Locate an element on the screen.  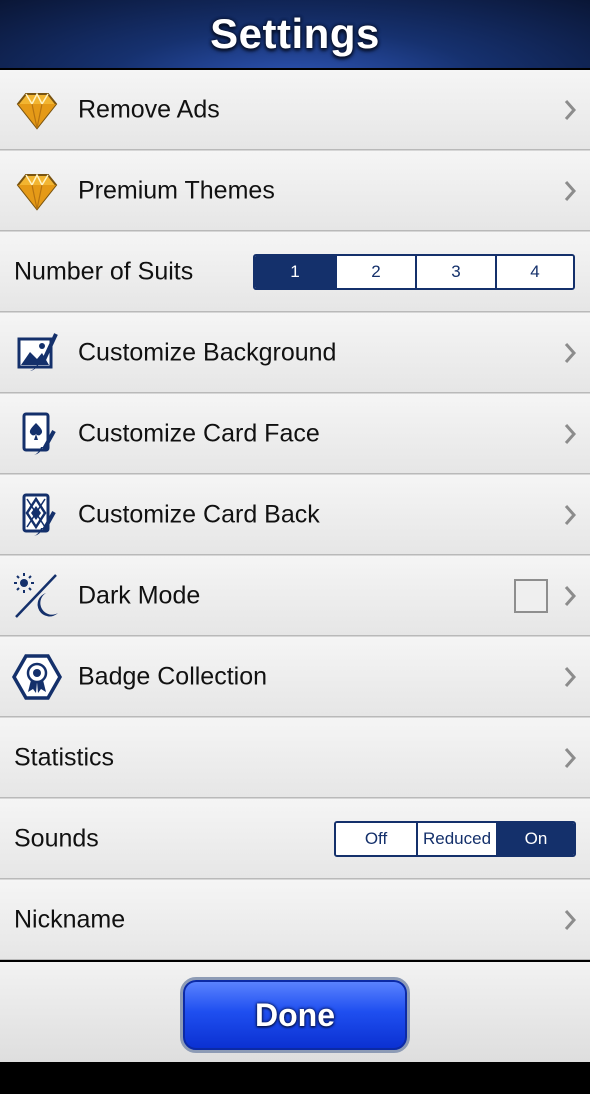
done-button: Done is located at coordinates (295, 1015).